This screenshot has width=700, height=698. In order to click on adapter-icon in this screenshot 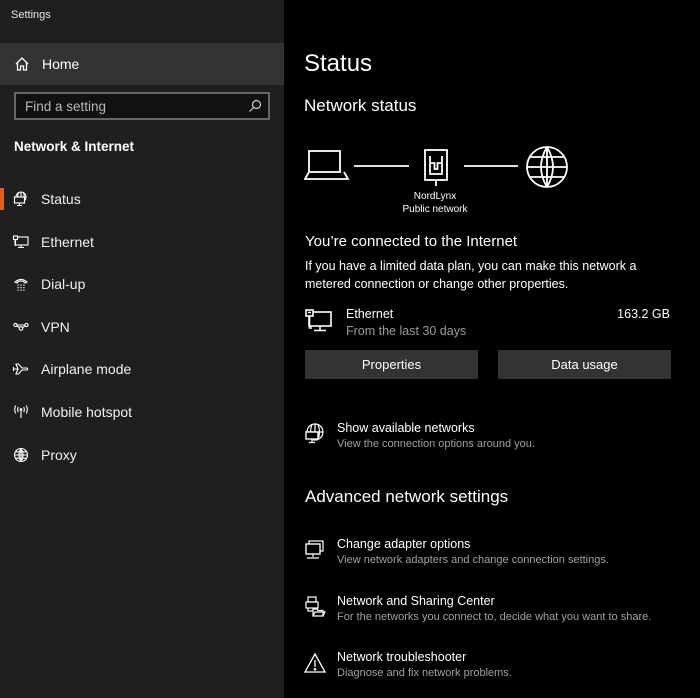, I will do `click(315, 550)`.